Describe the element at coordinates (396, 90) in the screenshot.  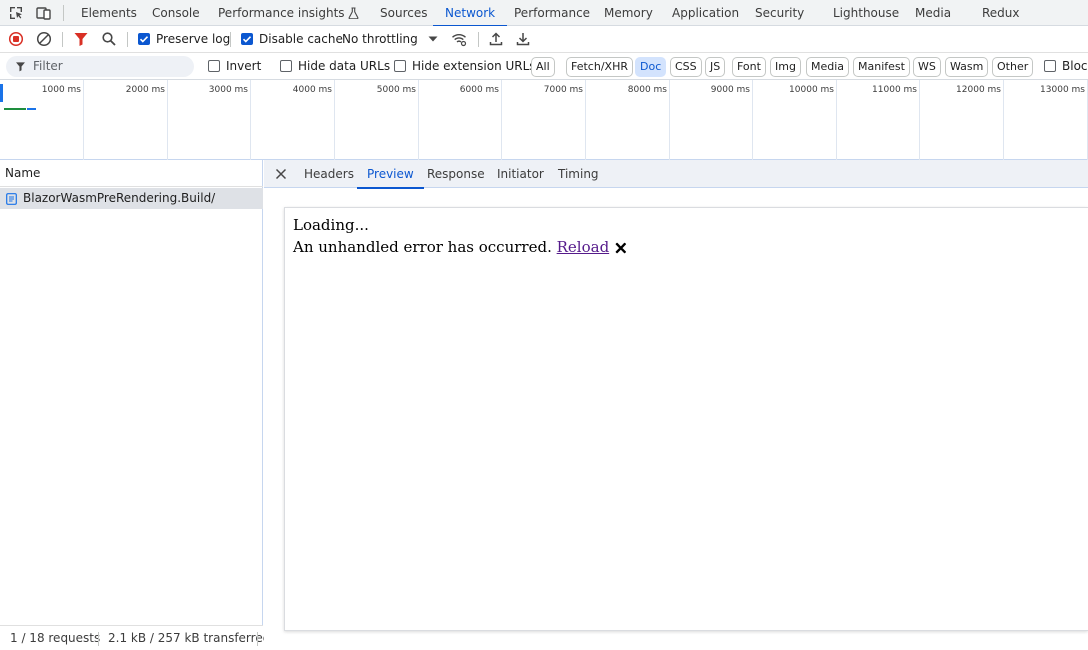
I see `overview-tick: 5000 ms` at that location.